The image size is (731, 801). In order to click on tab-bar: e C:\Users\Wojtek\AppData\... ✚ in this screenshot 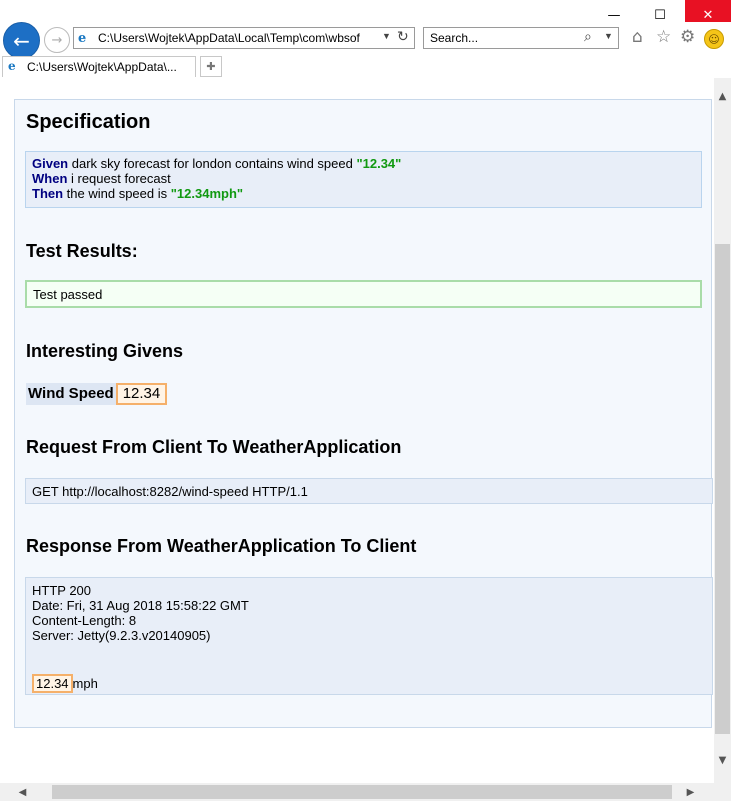, I will do `click(365, 66)`.